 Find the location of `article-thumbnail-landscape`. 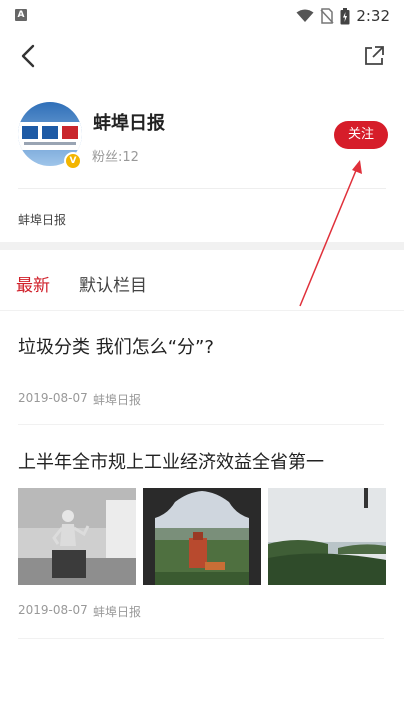

article-thumbnail-landscape is located at coordinates (327, 536).